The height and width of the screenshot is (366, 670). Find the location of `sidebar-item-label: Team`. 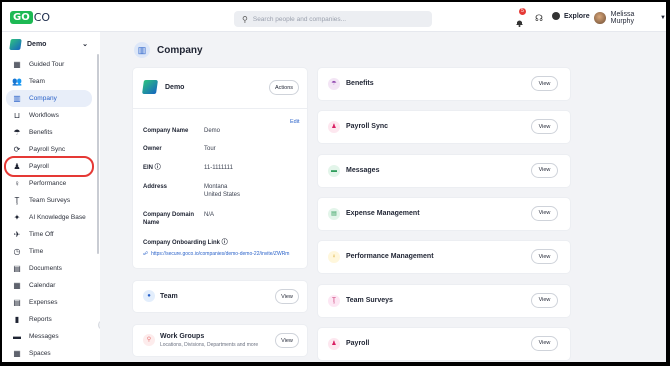

sidebar-item-label: Team is located at coordinates (37, 81).